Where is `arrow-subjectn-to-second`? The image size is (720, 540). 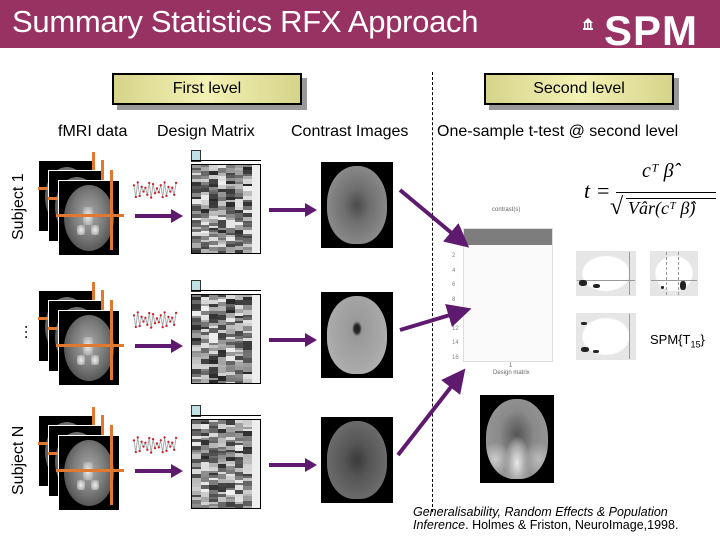 arrow-subjectn-to-second is located at coordinates (431, 412).